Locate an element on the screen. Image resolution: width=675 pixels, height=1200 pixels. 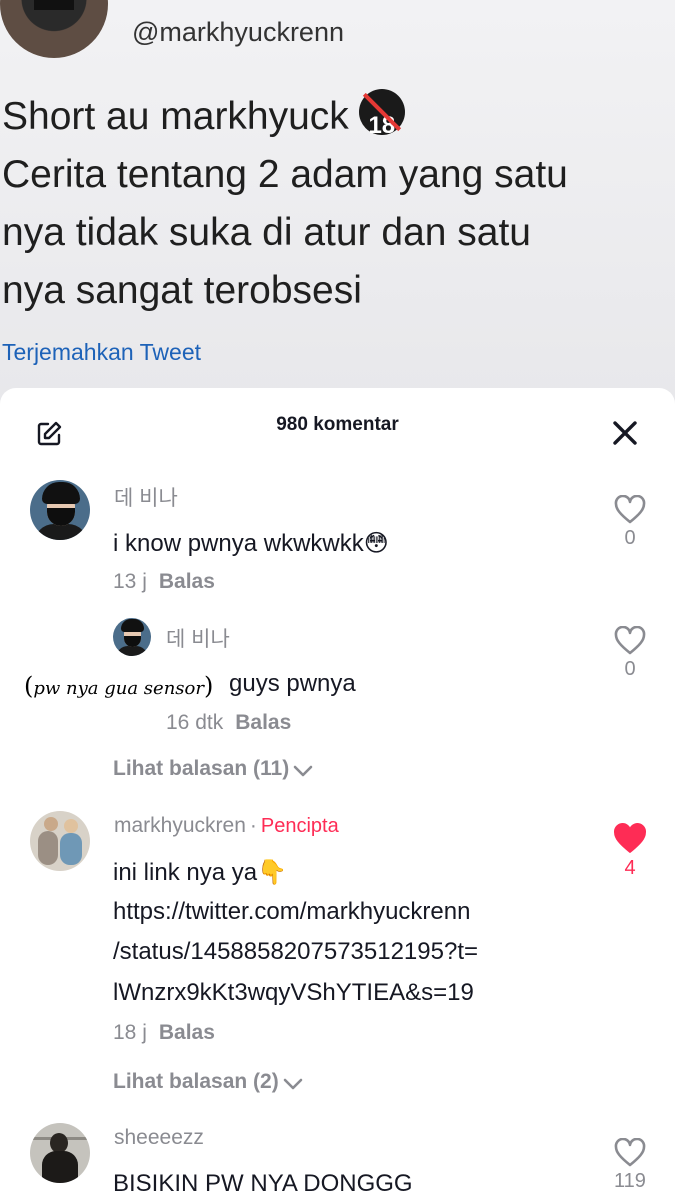
reply-time: 16 dtk is located at coordinates (195, 722).